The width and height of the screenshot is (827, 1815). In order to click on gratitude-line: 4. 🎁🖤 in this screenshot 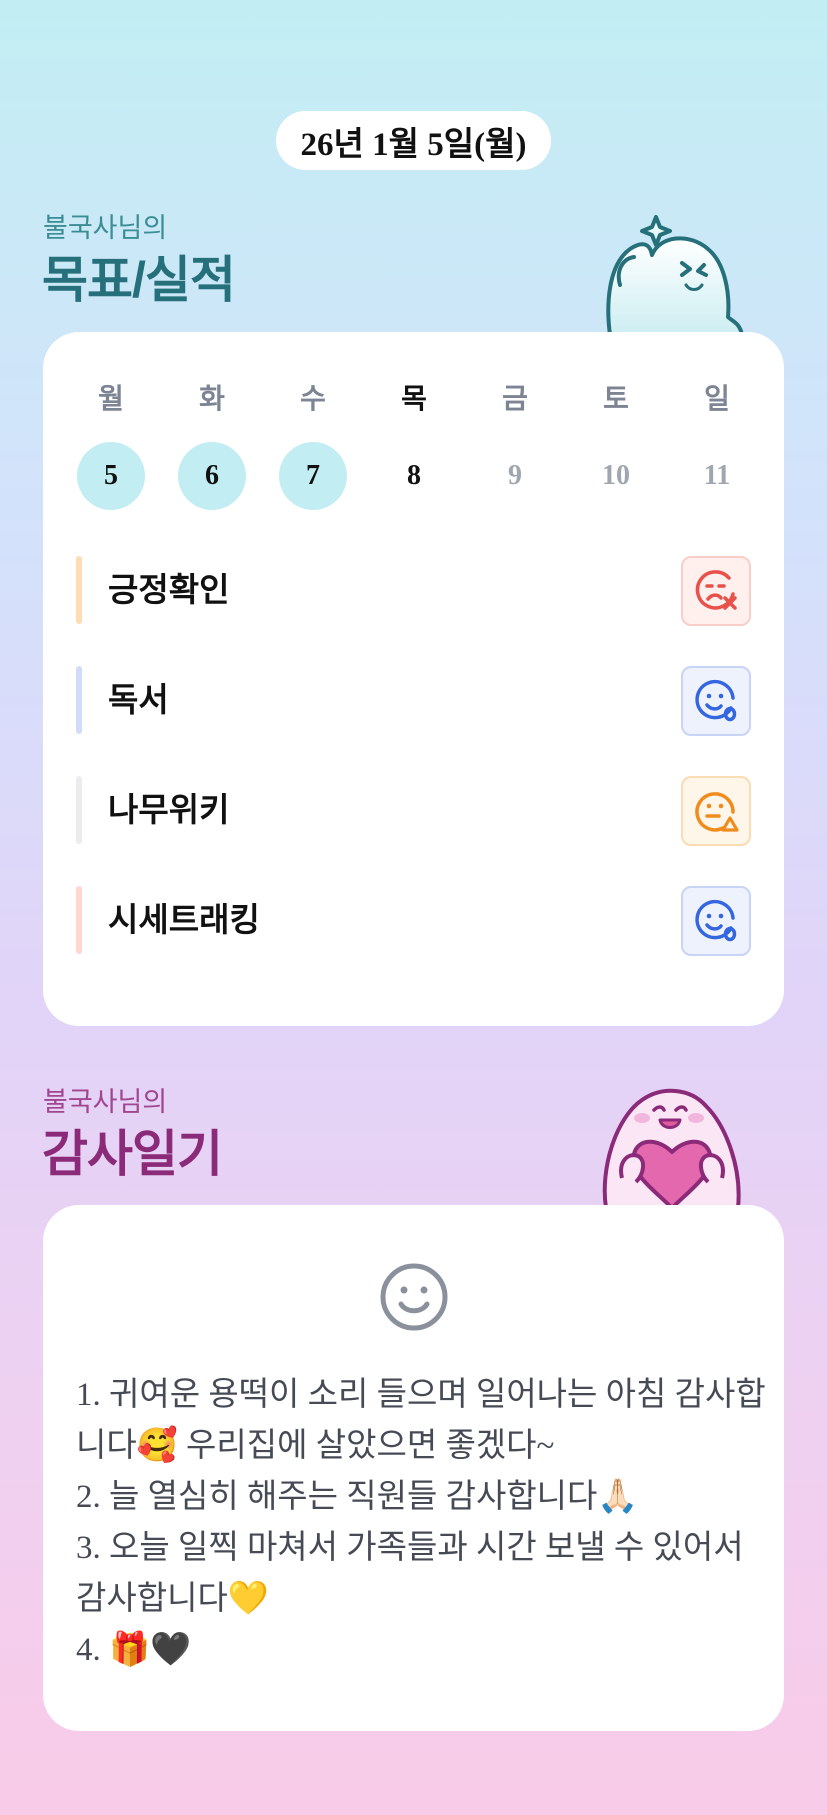, I will do `click(134, 1650)`.